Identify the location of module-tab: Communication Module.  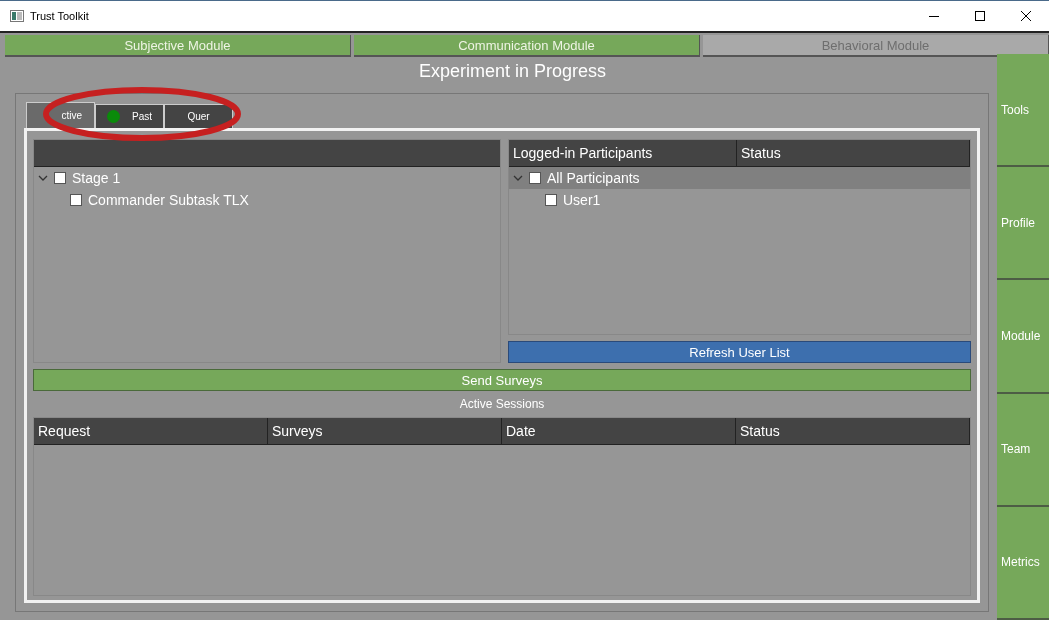
(527, 46).